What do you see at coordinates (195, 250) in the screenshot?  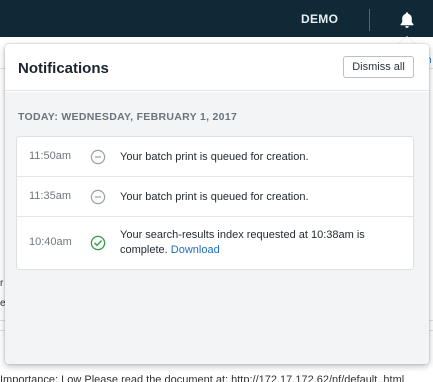 I see `download-link: Download` at bounding box center [195, 250].